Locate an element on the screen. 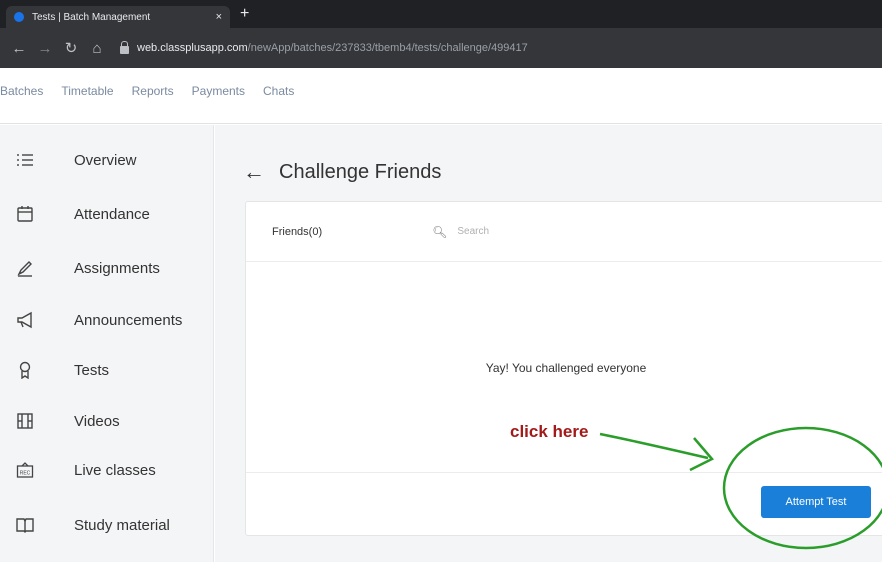 This screenshot has height=562, width=882. lock-icon is located at coordinates (124, 47).